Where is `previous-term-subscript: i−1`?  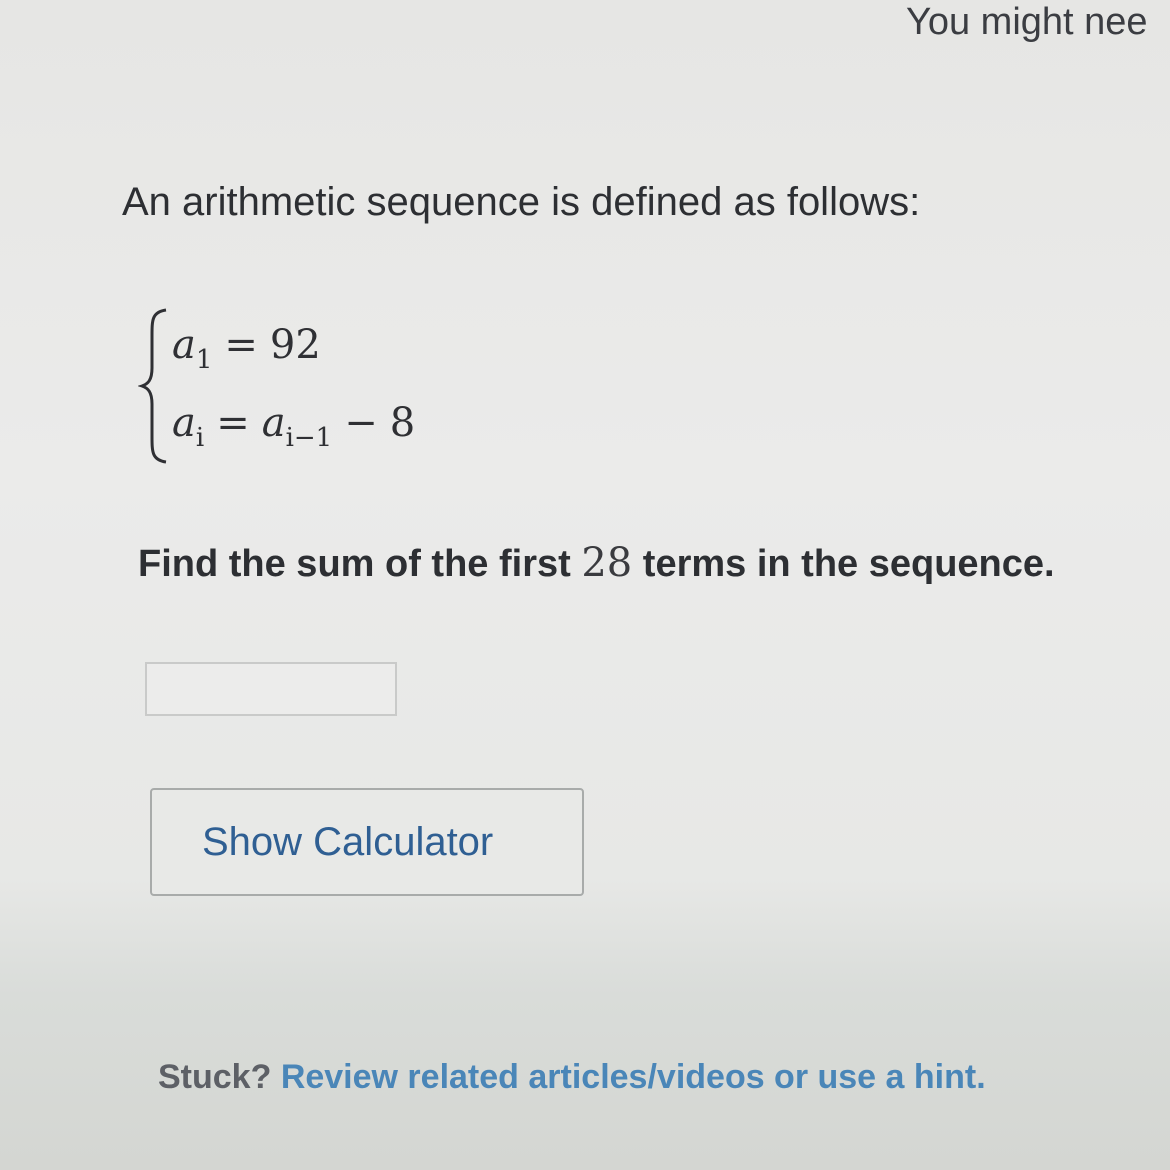 previous-term-subscript: i−1 is located at coordinates (309, 438).